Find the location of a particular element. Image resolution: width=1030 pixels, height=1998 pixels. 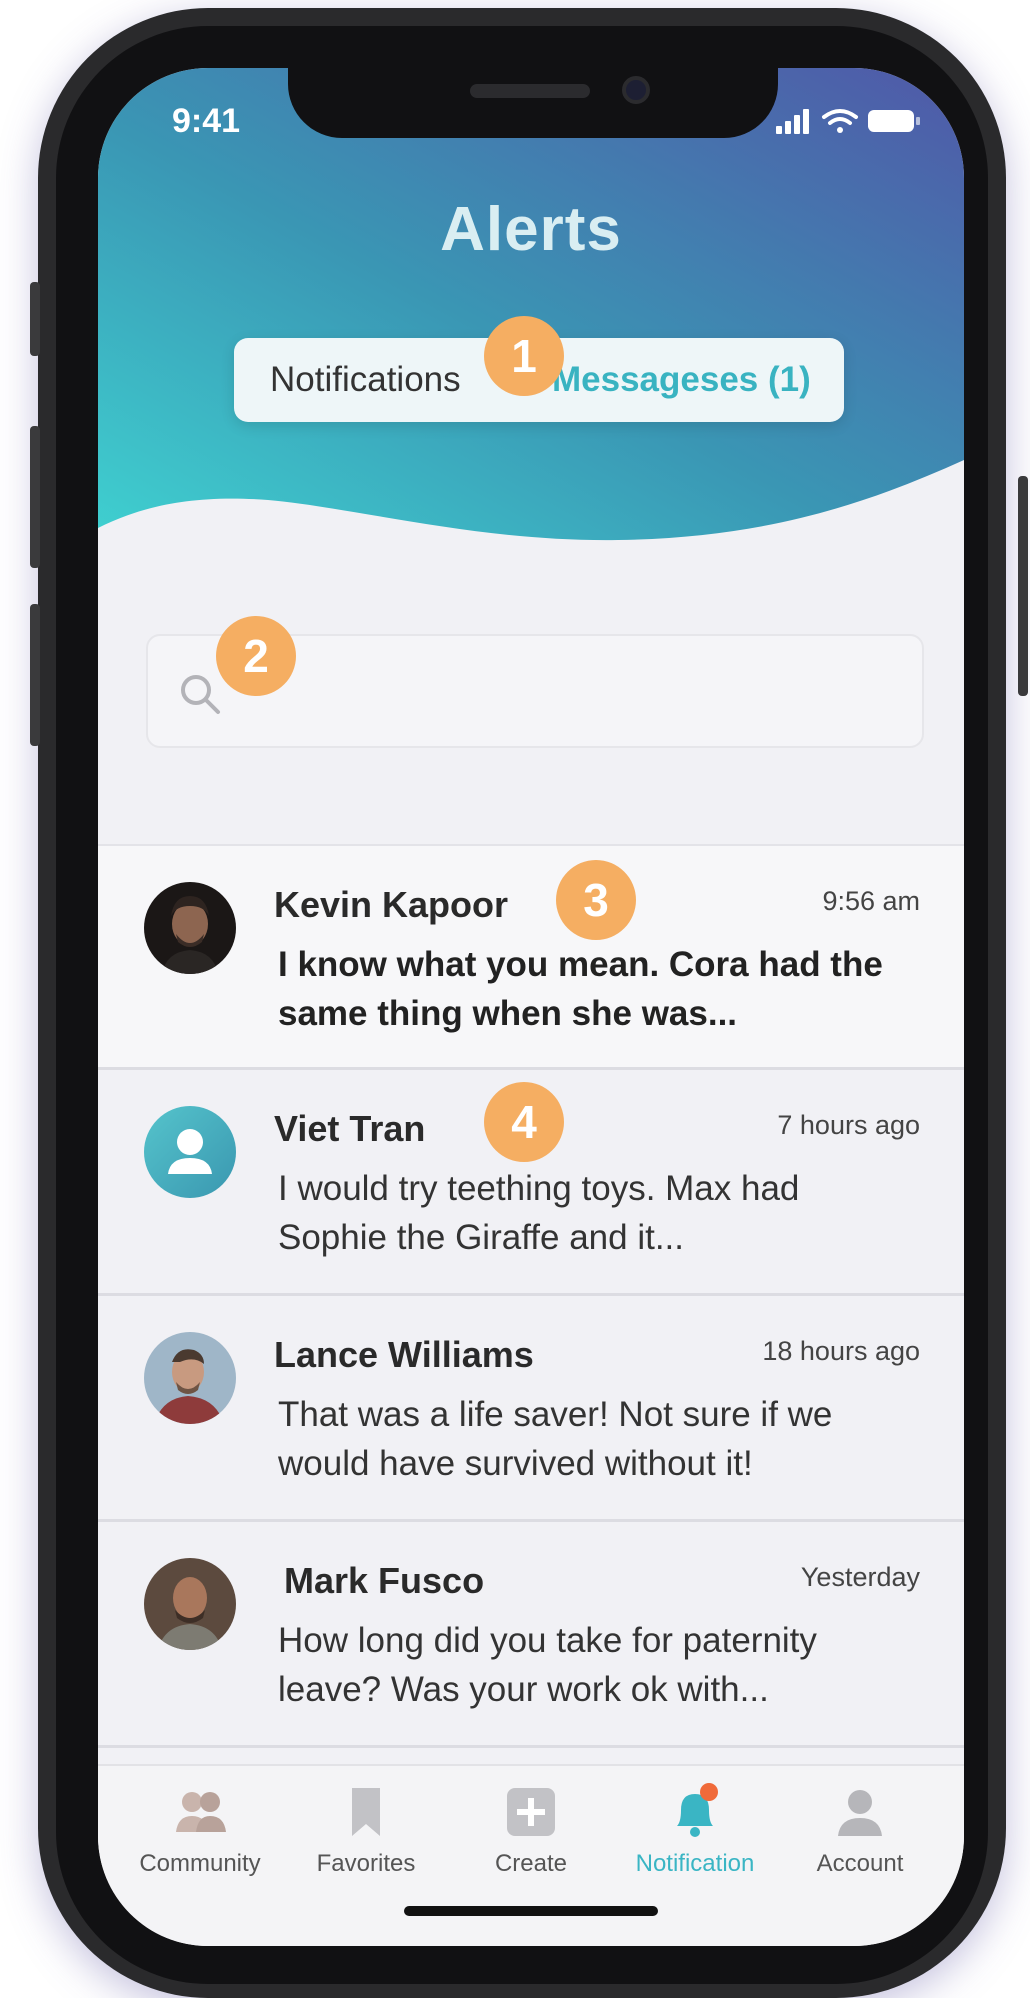

status-icons is located at coordinates (848, 121).